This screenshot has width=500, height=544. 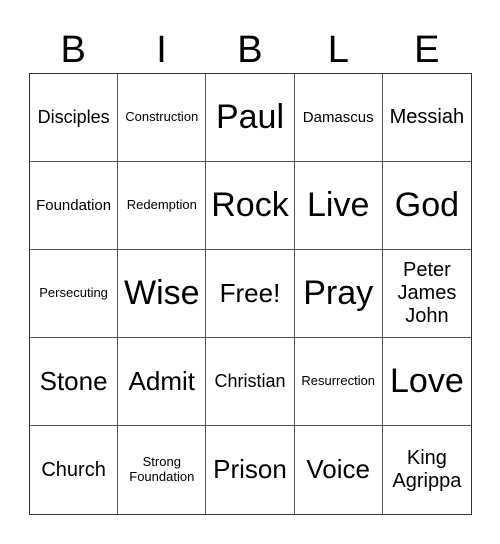 I want to click on bingo-cell: Free!, so click(x=250, y=294).